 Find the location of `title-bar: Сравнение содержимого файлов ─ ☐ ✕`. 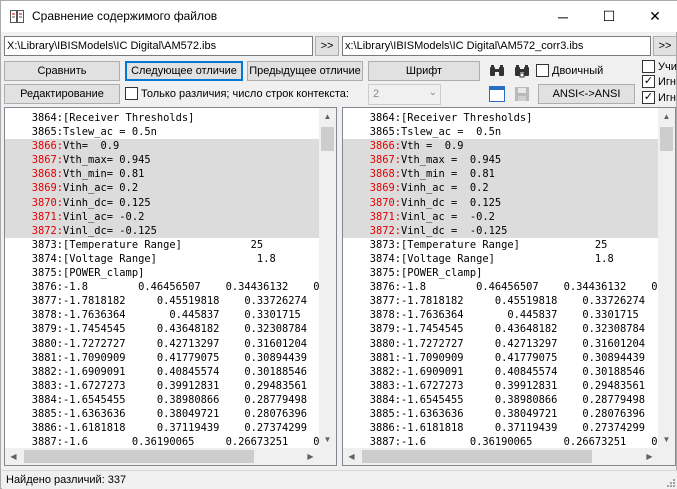

title-bar: Сравнение содержимого файлов ─ ☐ ✕ is located at coordinates (339, 16).